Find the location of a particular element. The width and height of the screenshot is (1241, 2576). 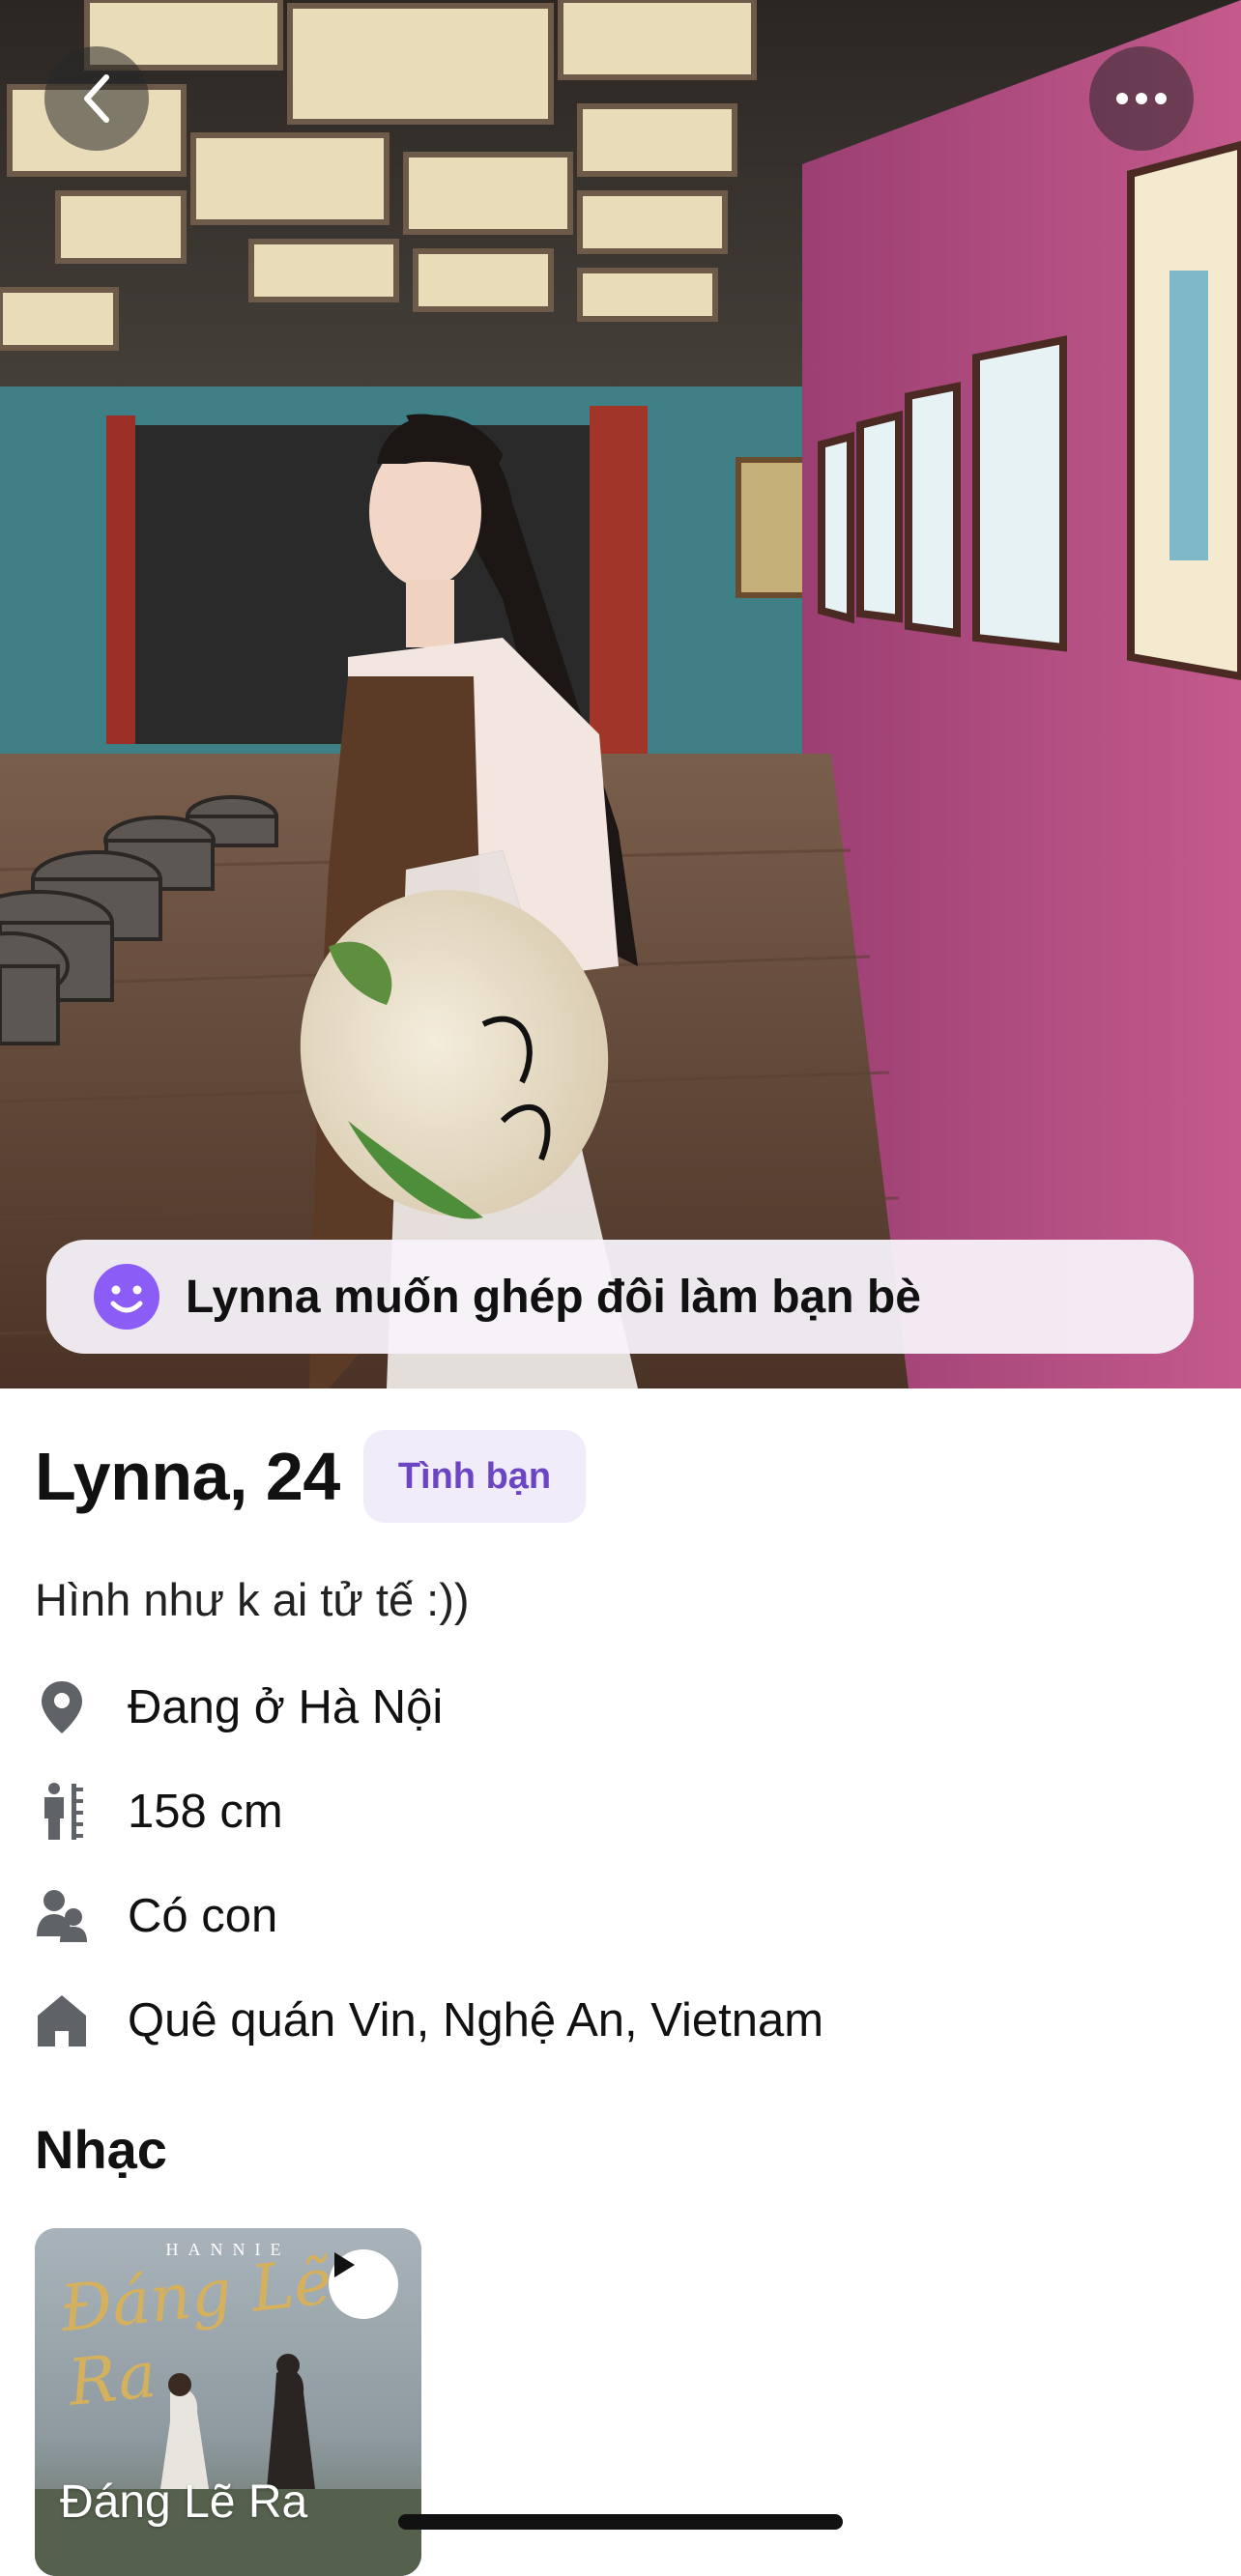

name-row: Lynna, 24 Tình bạn is located at coordinates (311, 1477).